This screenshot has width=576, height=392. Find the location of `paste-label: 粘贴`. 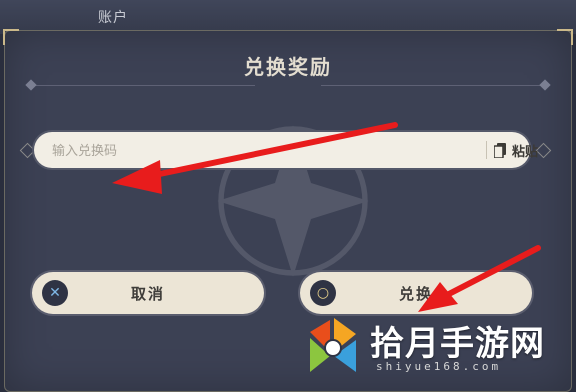

paste-label: 粘贴 is located at coordinates (525, 152).